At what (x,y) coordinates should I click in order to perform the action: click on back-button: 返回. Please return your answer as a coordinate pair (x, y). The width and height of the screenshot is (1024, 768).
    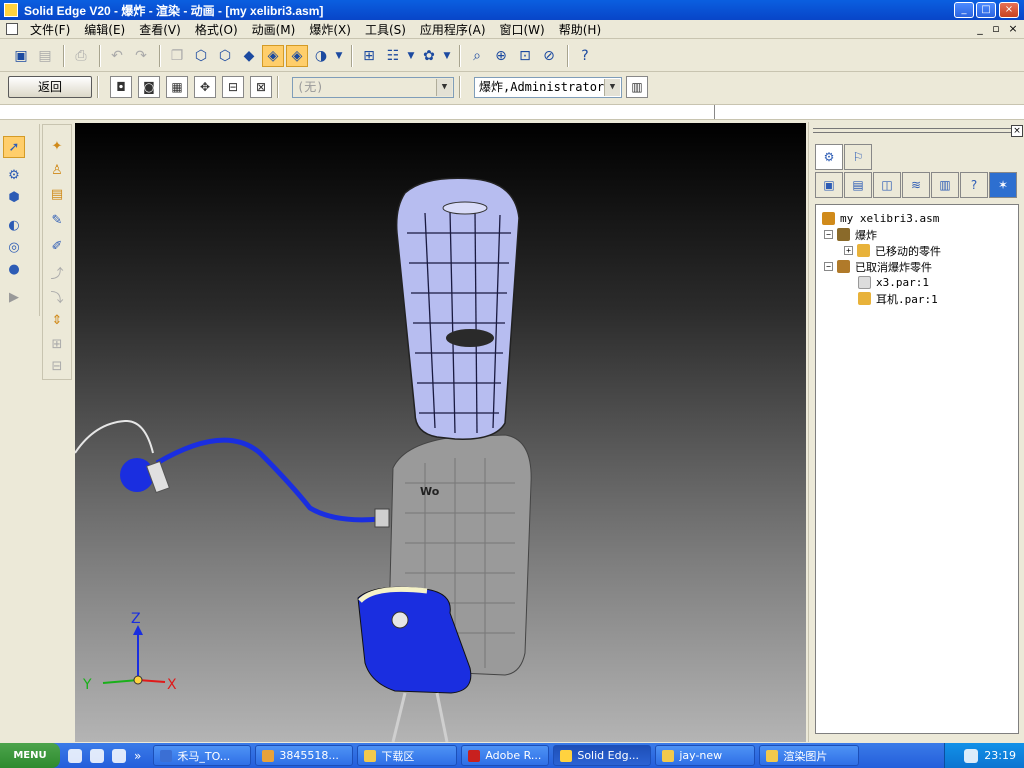
    Looking at the image, I should click on (50, 87).